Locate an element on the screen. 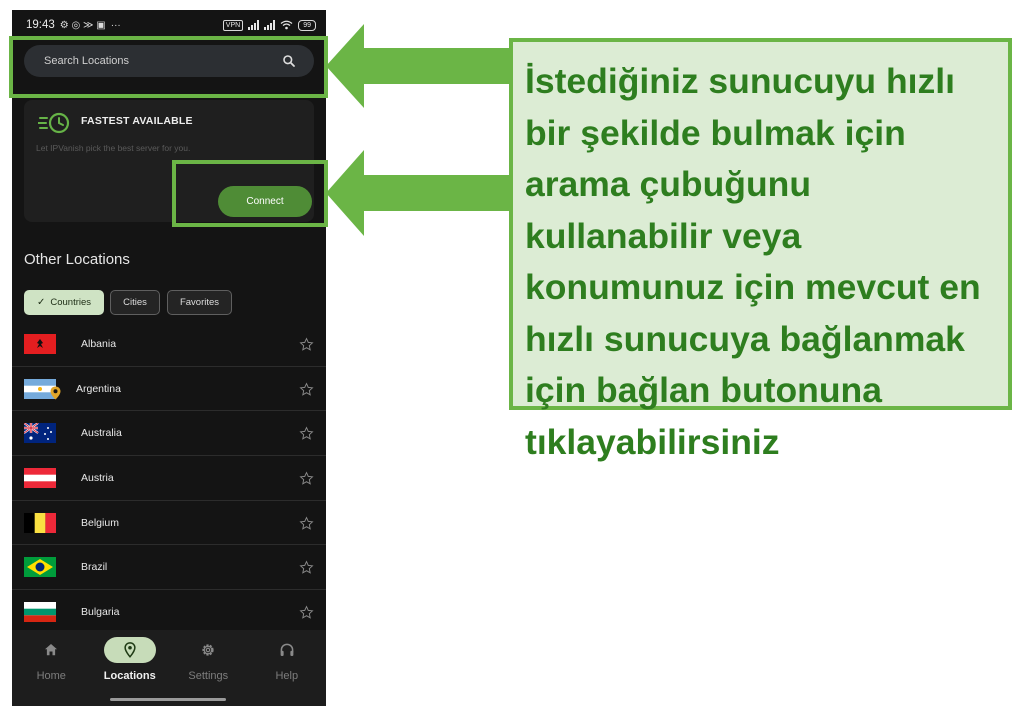 The height and width of the screenshot is (714, 1024). country-name: Australia is located at coordinates (101, 433).